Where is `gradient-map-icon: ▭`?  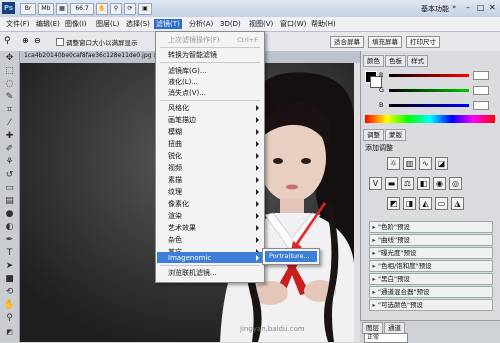 gradient-map-icon: ▭ is located at coordinates (441, 203).